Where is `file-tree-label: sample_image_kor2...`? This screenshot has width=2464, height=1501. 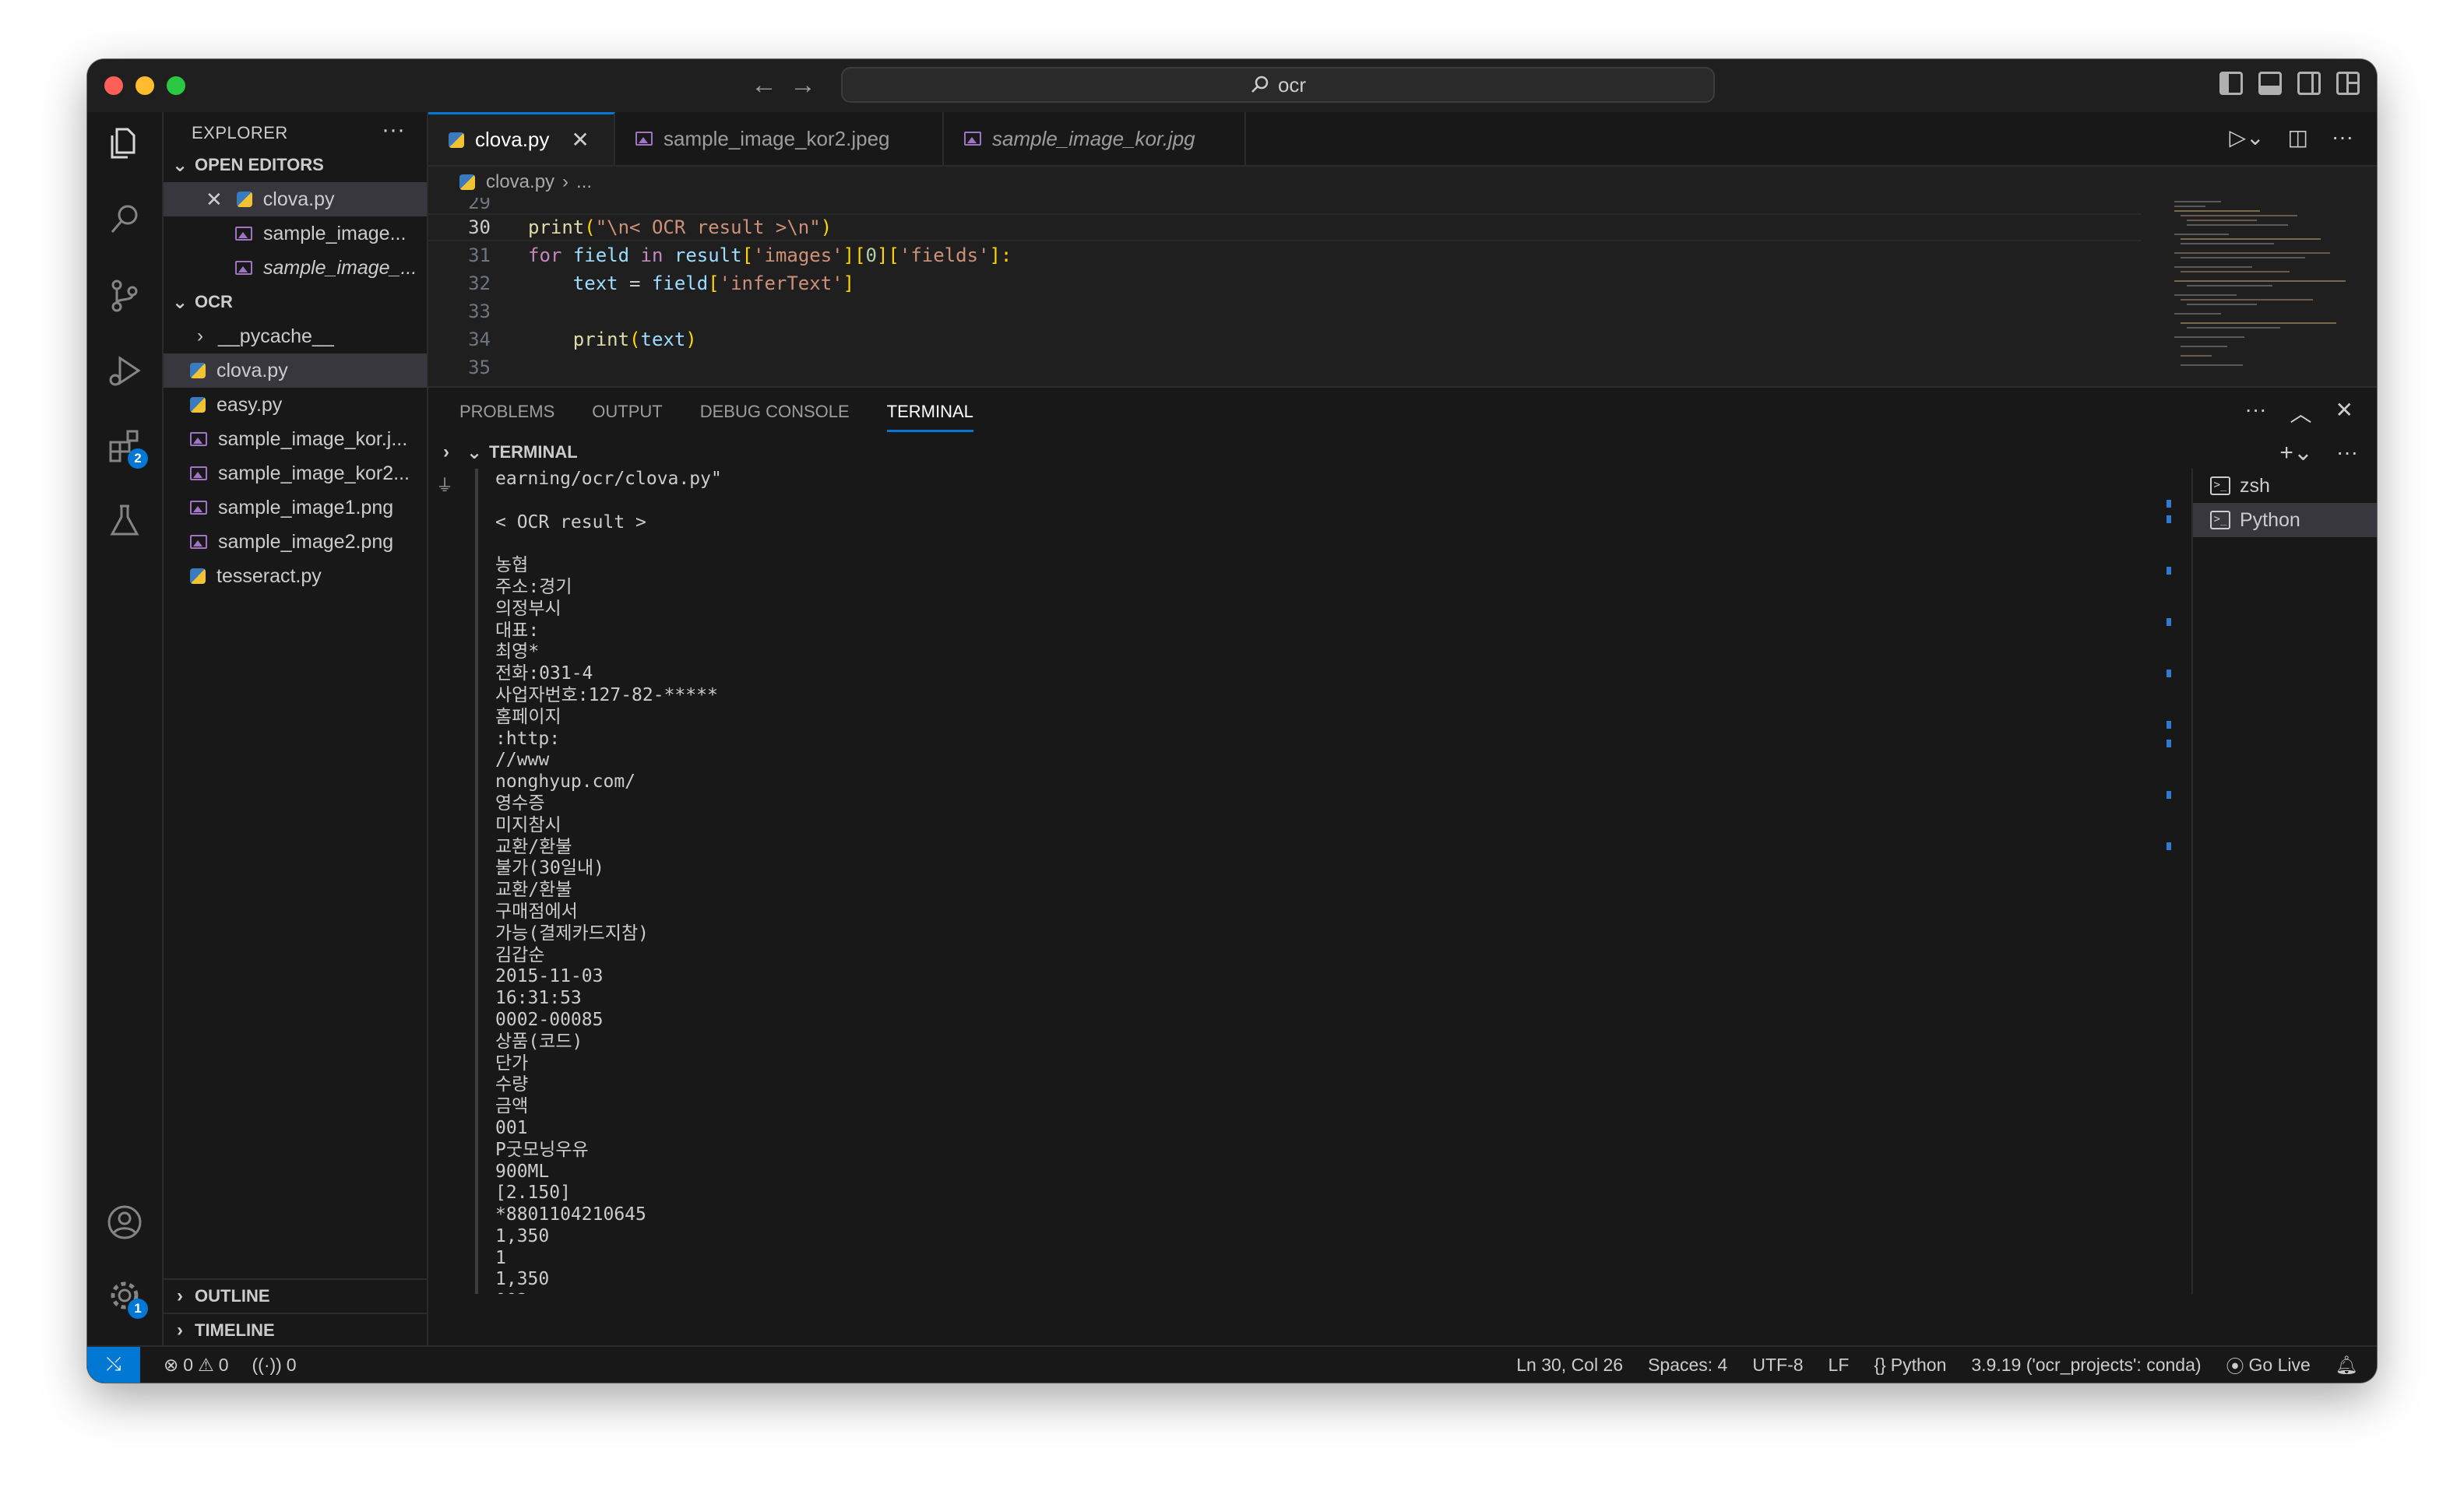 file-tree-label: sample_image_kor2... is located at coordinates (314, 473).